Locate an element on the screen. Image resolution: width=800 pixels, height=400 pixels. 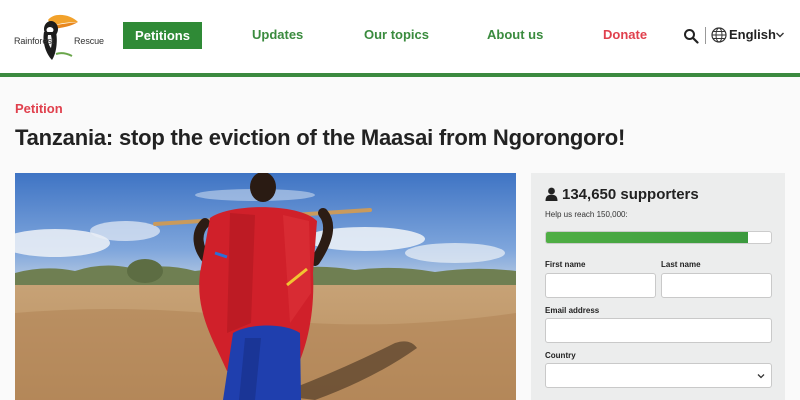
country-label: Country is located at coordinates (560, 355).